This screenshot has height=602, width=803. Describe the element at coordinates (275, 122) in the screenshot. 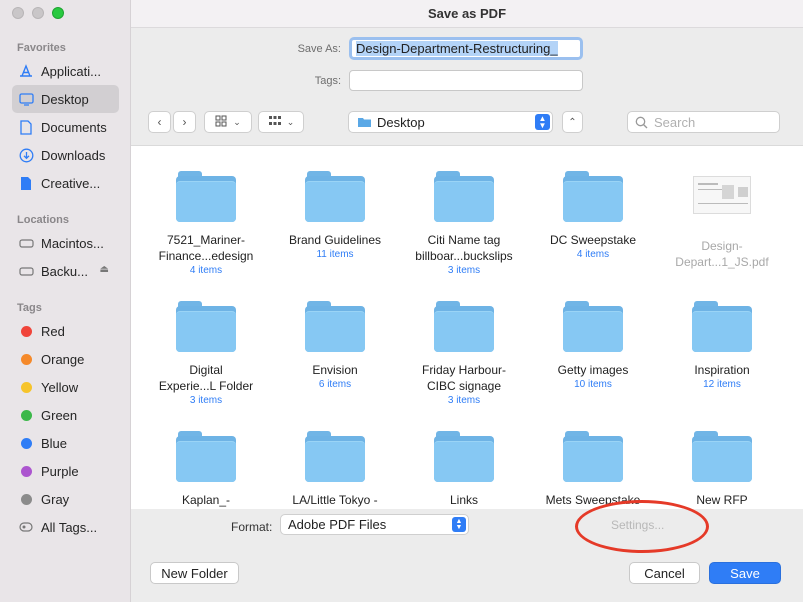

I see `group-view-icon` at that location.